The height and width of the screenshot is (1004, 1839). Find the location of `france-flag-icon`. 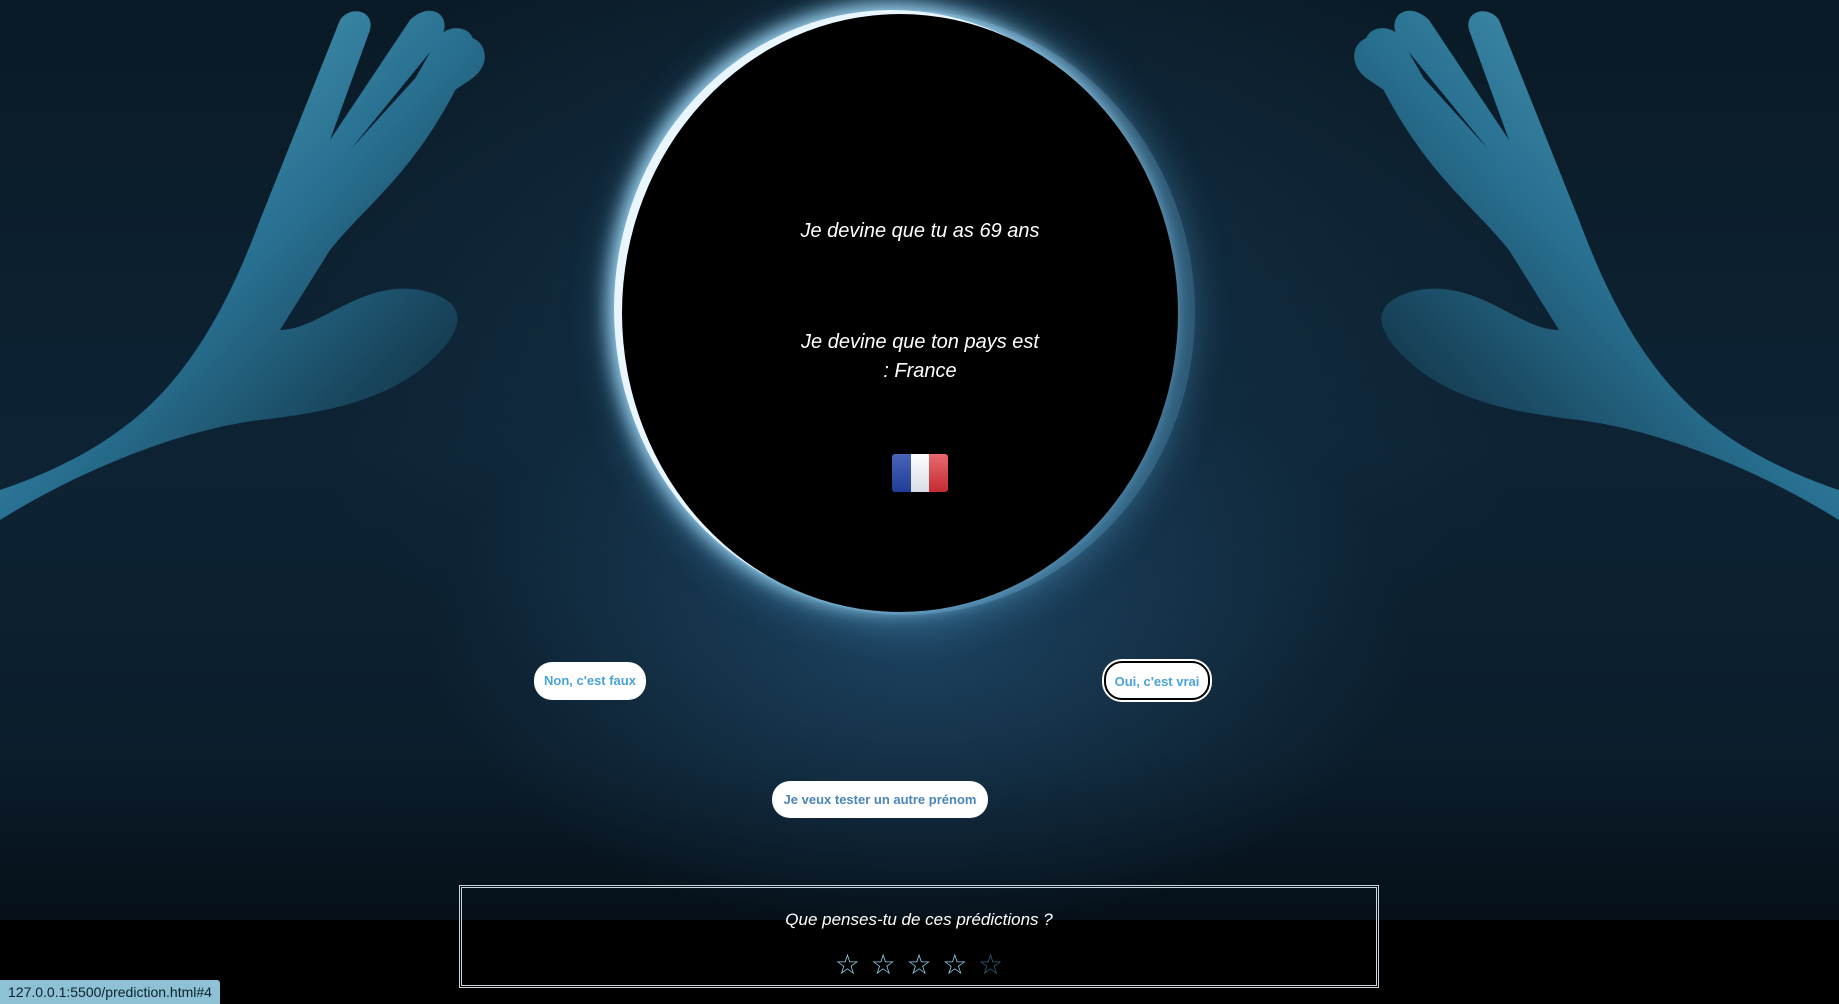

france-flag-icon is located at coordinates (920, 473).